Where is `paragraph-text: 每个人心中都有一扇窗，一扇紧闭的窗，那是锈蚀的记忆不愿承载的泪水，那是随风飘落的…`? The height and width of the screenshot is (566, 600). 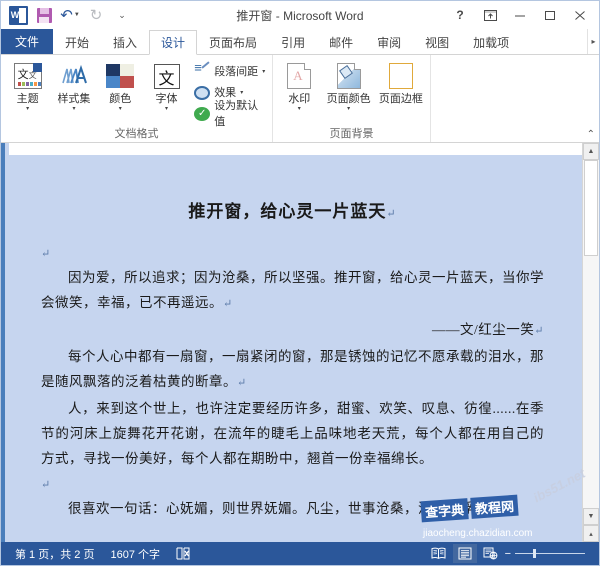
paragraph-text: 每个人心中都有一扇窗，一扇紧闭的窗，那是锈蚀的记忆不愿承载的泪水，那是随风飘落的… is located at coordinates (292, 369).